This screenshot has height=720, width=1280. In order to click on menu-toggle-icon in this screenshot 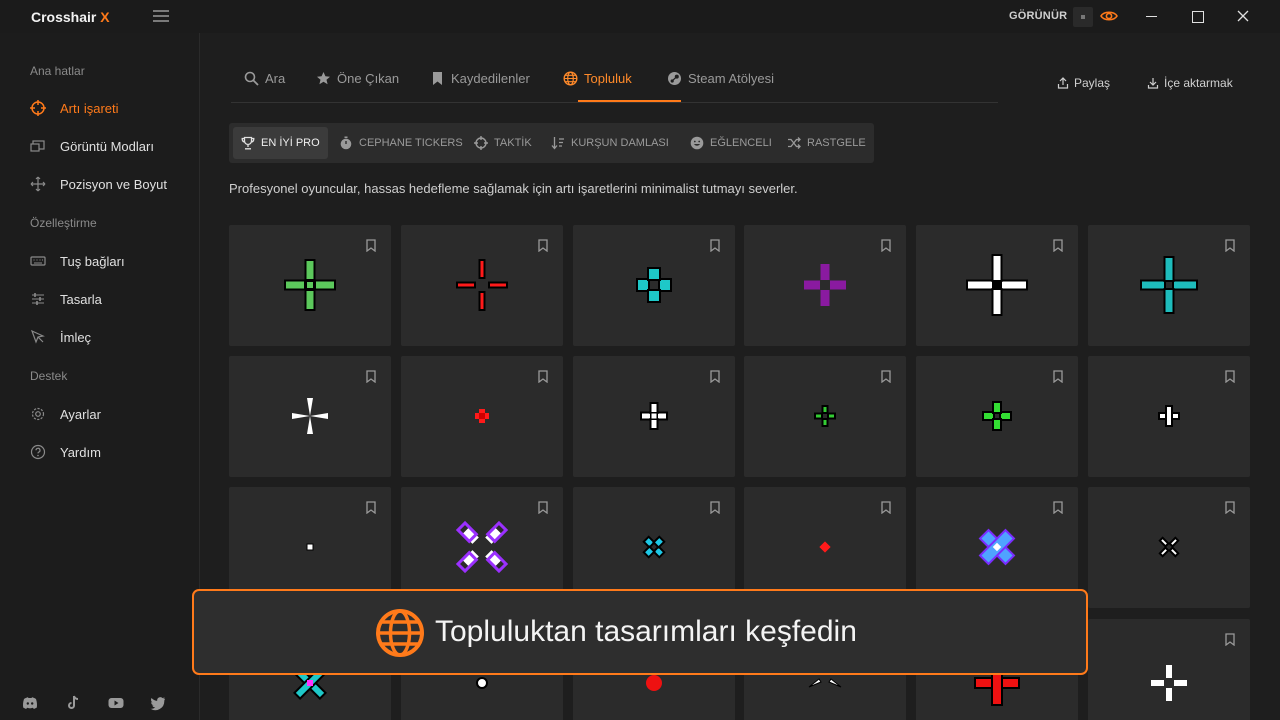, I will do `click(161, 16)`.